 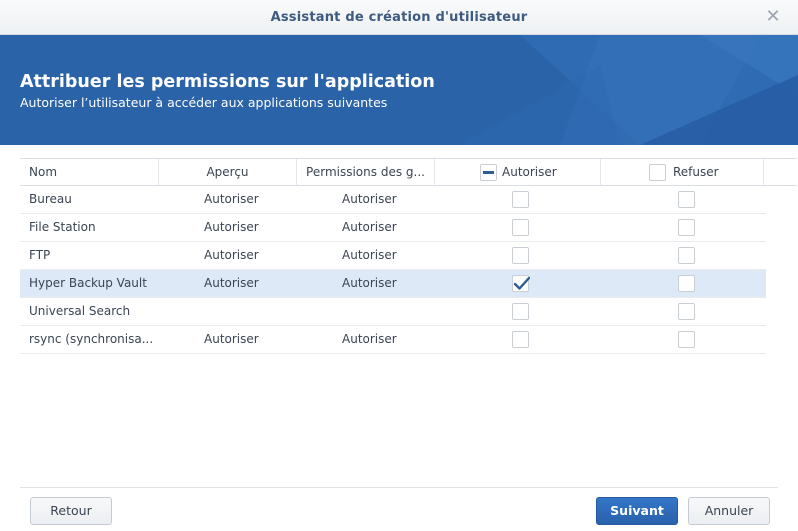 What do you see at coordinates (88, 283) in the screenshot?
I see `app-name: Hyper Backup Vault` at bounding box center [88, 283].